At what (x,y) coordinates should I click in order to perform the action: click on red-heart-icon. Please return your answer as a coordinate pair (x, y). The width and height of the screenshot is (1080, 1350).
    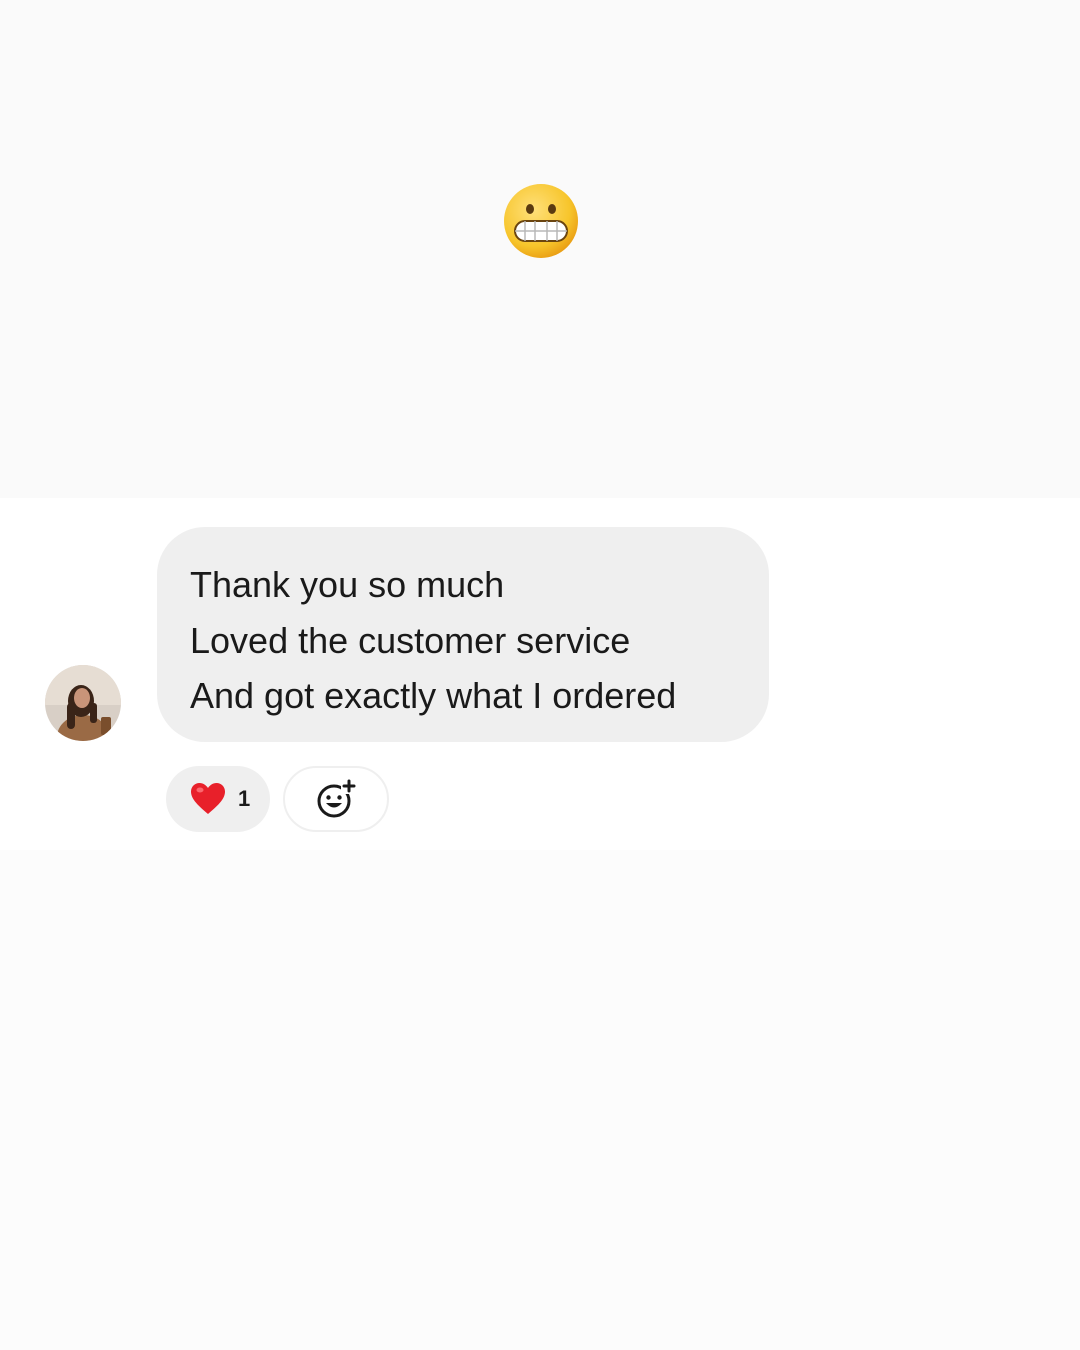
    Looking at the image, I should click on (208, 798).